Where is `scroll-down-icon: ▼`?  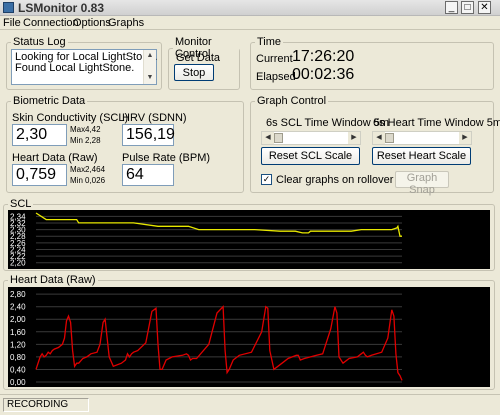 scroll-down-icon: ▼ is located at coordinates (150, 78).